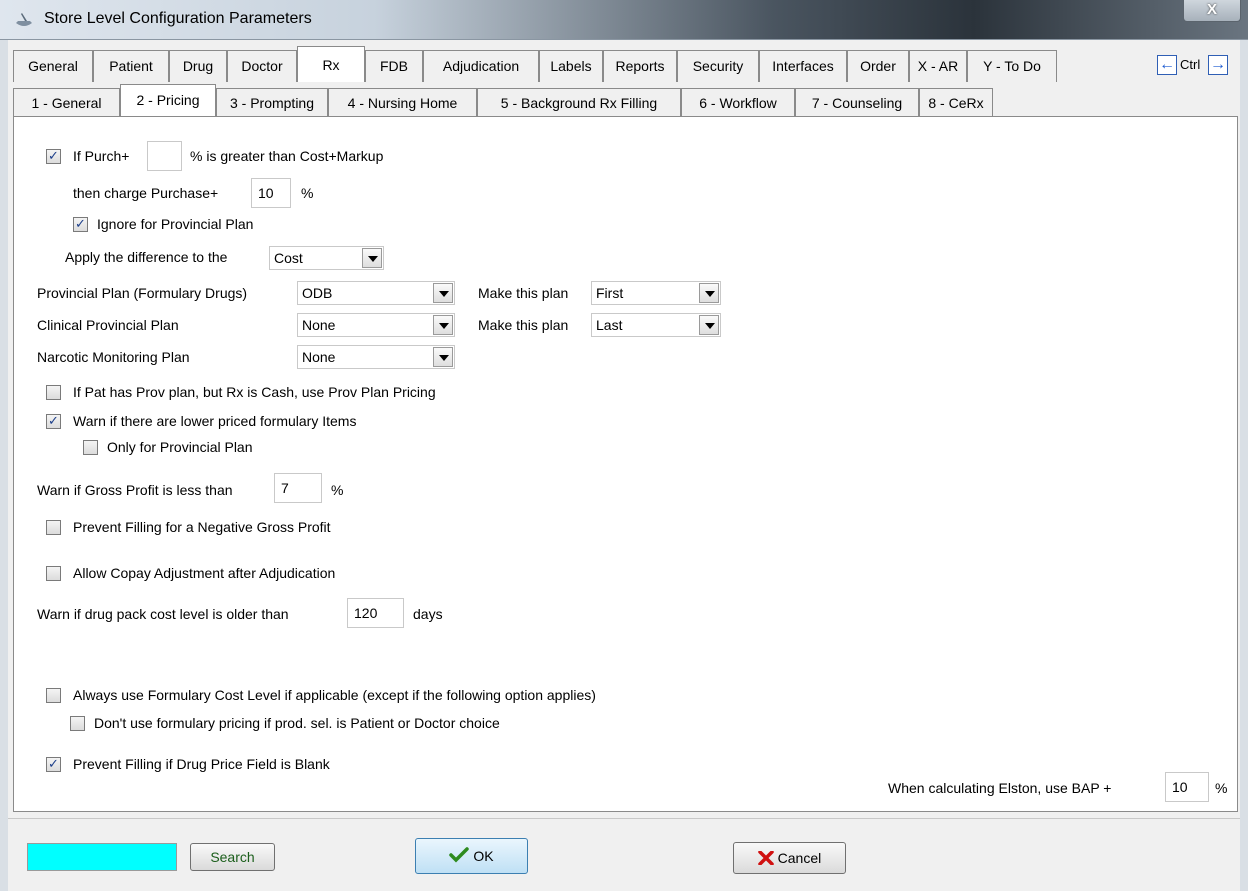 The height and width of the screenshot is (891, 1248). I want to click on then-charge-input: 10, so click(271, 193).